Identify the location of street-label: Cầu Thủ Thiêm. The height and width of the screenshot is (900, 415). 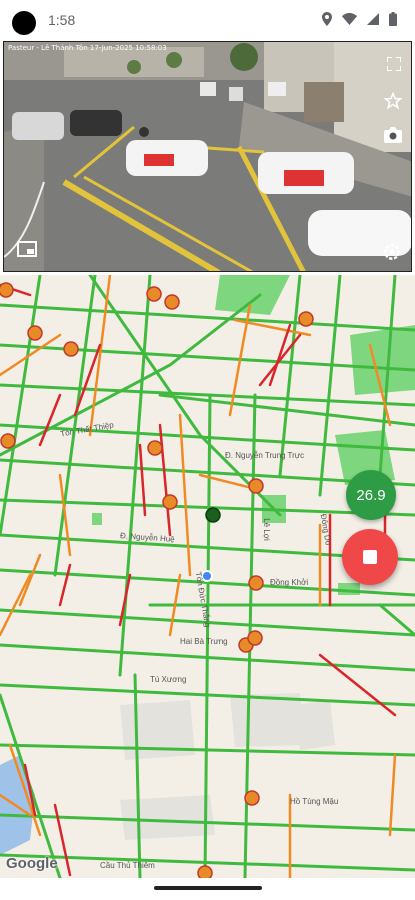
(127, 865).